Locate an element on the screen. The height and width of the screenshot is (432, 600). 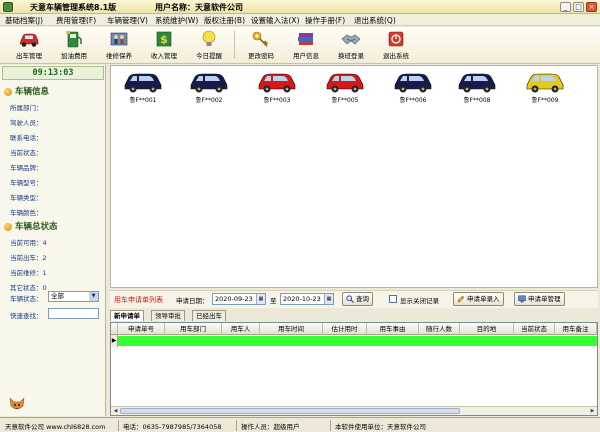
menu-system-maintenance: 系统维护(W) is located at coordinates (176, 20).